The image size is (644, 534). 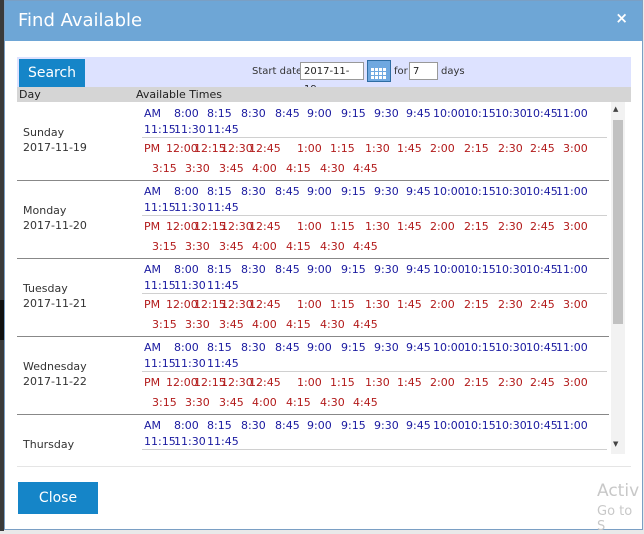 What do you see at coordinates (197, 168) in the screenshot?
I see `time-slot: 3:30` at bounding box center [197, 168].